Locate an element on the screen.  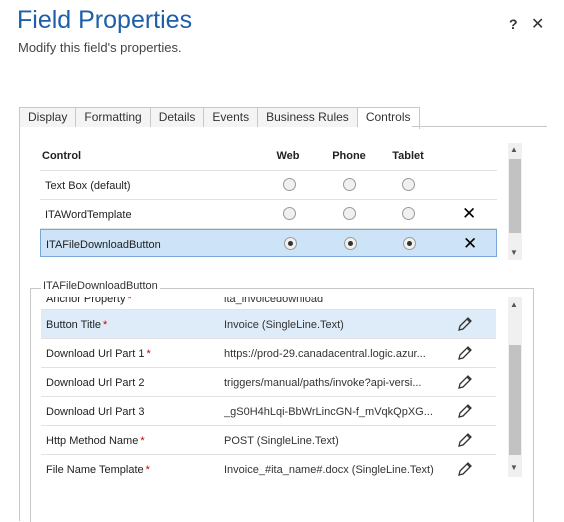
property-name: Download Url Part 1 * is located at coordinates (98, 354).